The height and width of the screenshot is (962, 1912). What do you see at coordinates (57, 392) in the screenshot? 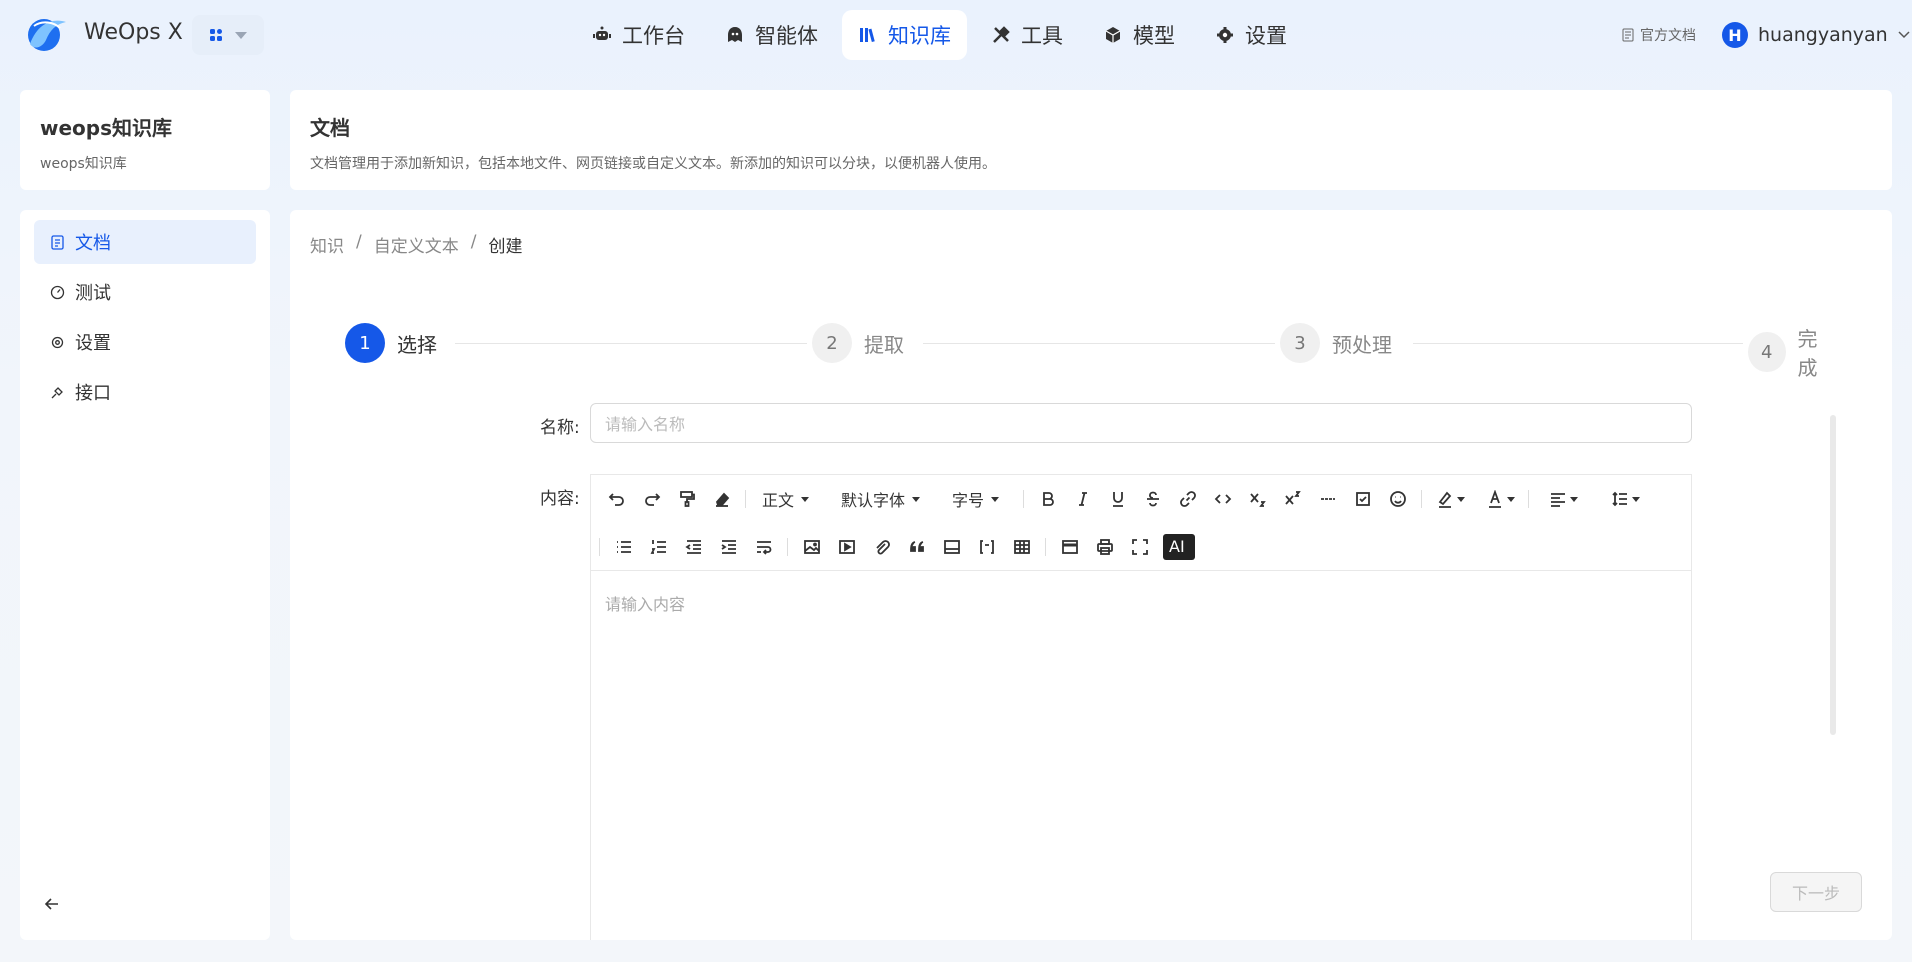
I see `plug-icon` at bounding box center [57, 392].